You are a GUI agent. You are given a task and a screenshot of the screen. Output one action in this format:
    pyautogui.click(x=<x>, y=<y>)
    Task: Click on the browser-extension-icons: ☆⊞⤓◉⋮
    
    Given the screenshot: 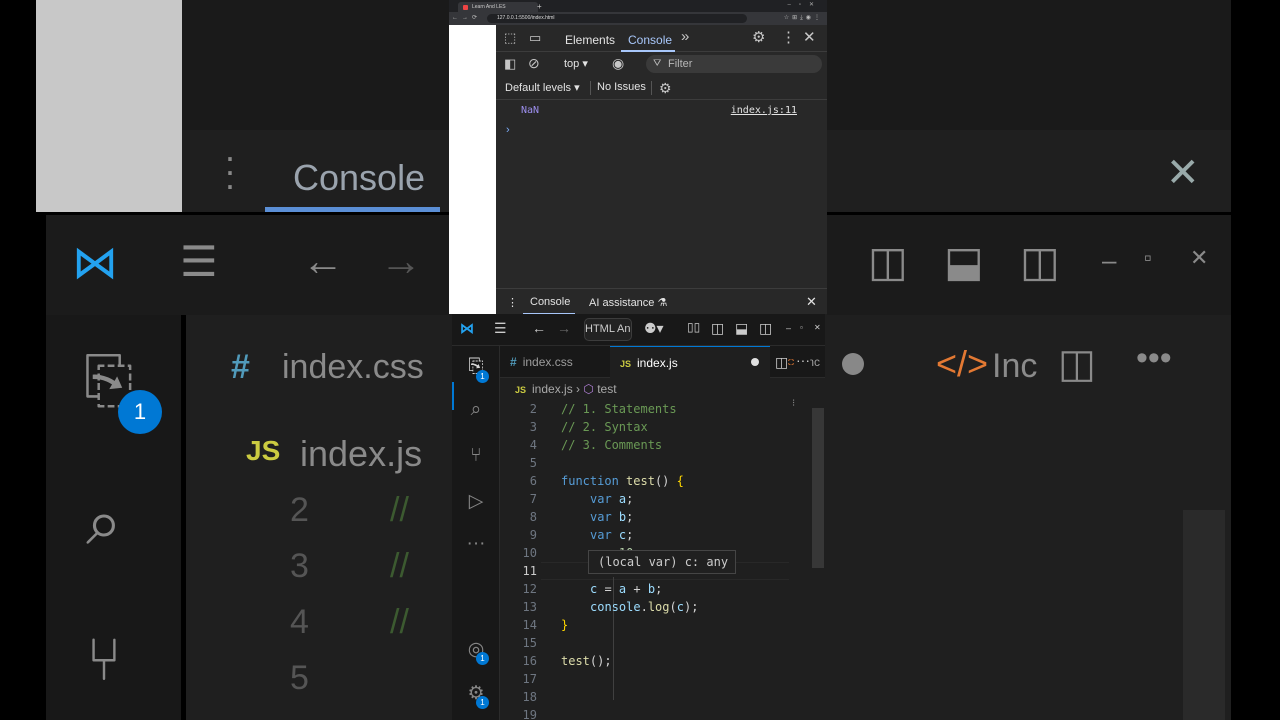 What is the action you would take?
    pyautogui.click(x=803, y=18)
    